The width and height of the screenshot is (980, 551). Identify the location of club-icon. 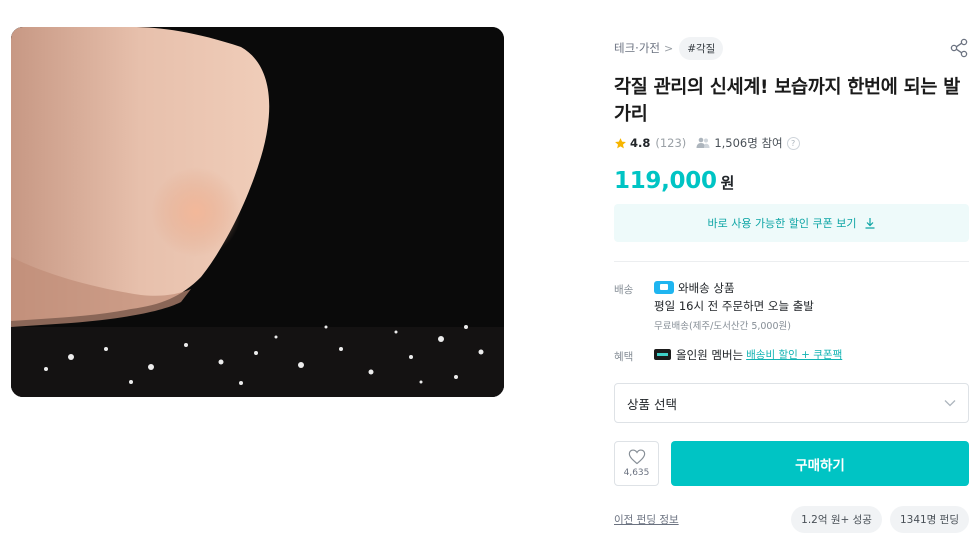
(662, 354).